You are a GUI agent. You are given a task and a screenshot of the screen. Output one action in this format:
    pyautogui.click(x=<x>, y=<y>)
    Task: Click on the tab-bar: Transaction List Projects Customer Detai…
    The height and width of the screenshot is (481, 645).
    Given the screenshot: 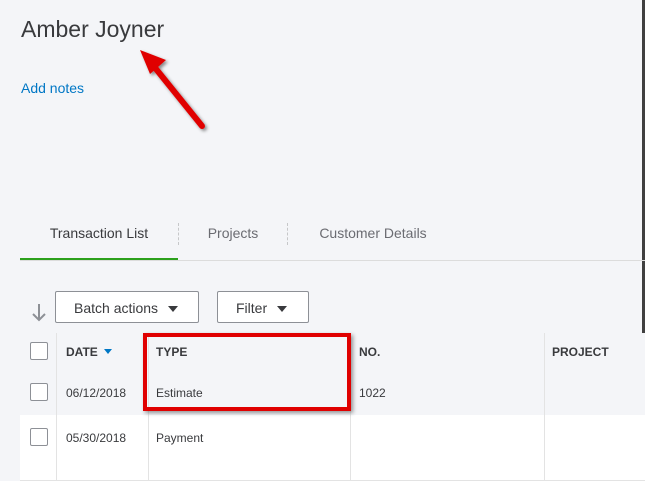 What is the action you would take?
    pyautogui.click(x=332, y=238)
    